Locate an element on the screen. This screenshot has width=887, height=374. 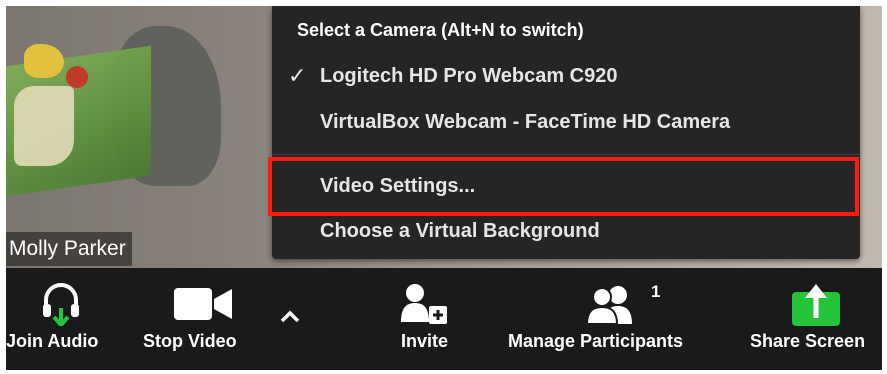
manage-participants-button: 1 Manage Participants is located at coordinates (615, 319).